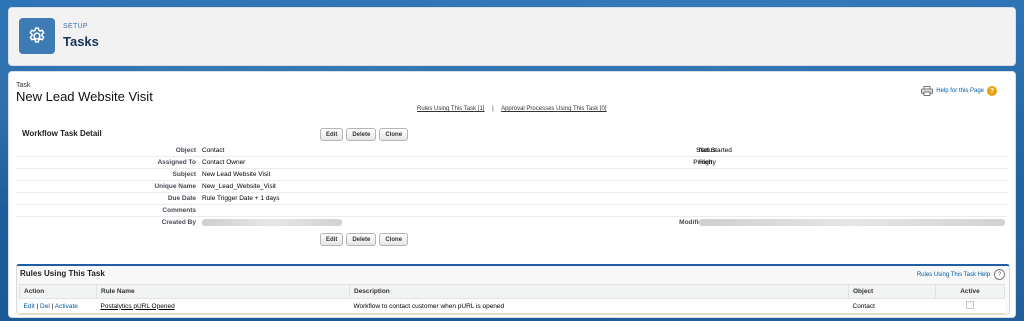  Describe the element at coordinates (29, 306) in the screenshot. I see `row-edit-link: Edit` at that location.